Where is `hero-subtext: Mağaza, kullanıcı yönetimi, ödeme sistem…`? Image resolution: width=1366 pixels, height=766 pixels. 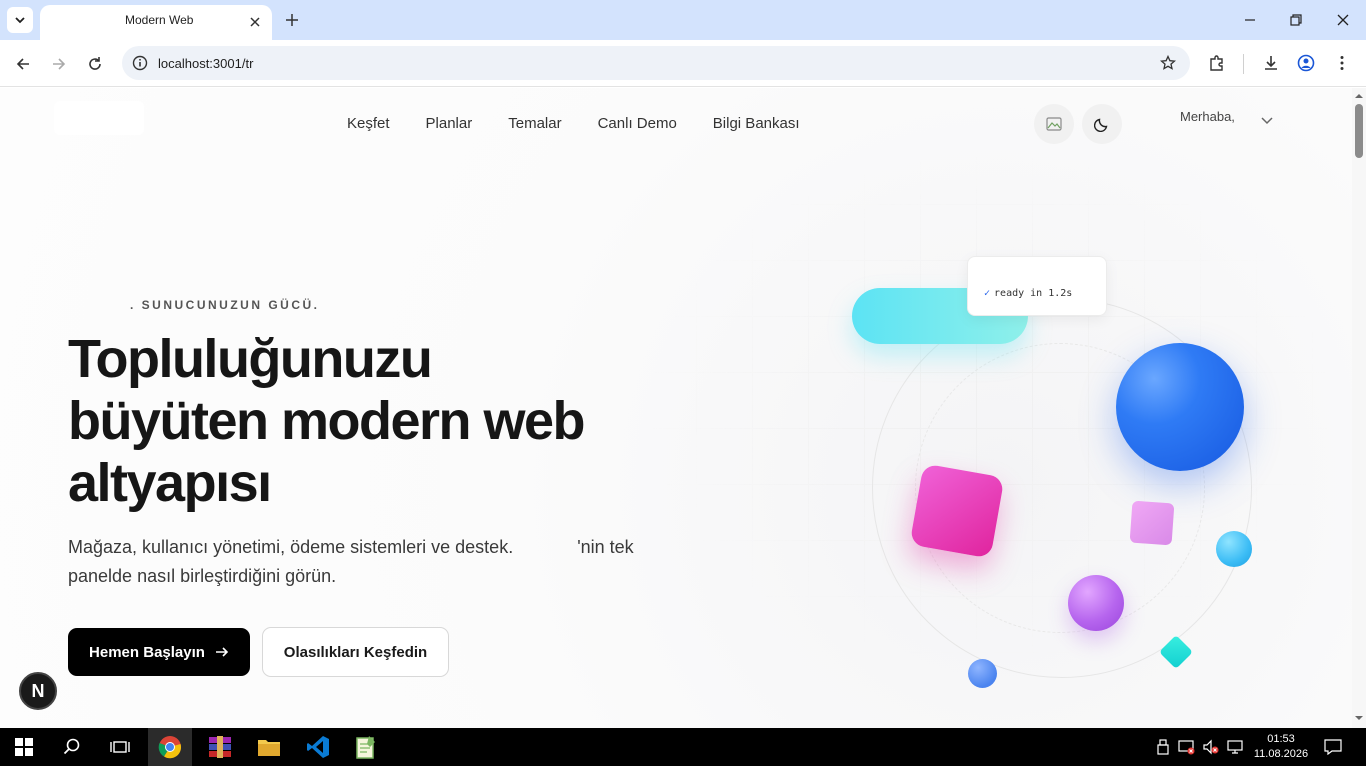 hero-subtext: Mağaza, kullanıcı yönetimi, ödeme sistem… is located at coordinates (358, 562).